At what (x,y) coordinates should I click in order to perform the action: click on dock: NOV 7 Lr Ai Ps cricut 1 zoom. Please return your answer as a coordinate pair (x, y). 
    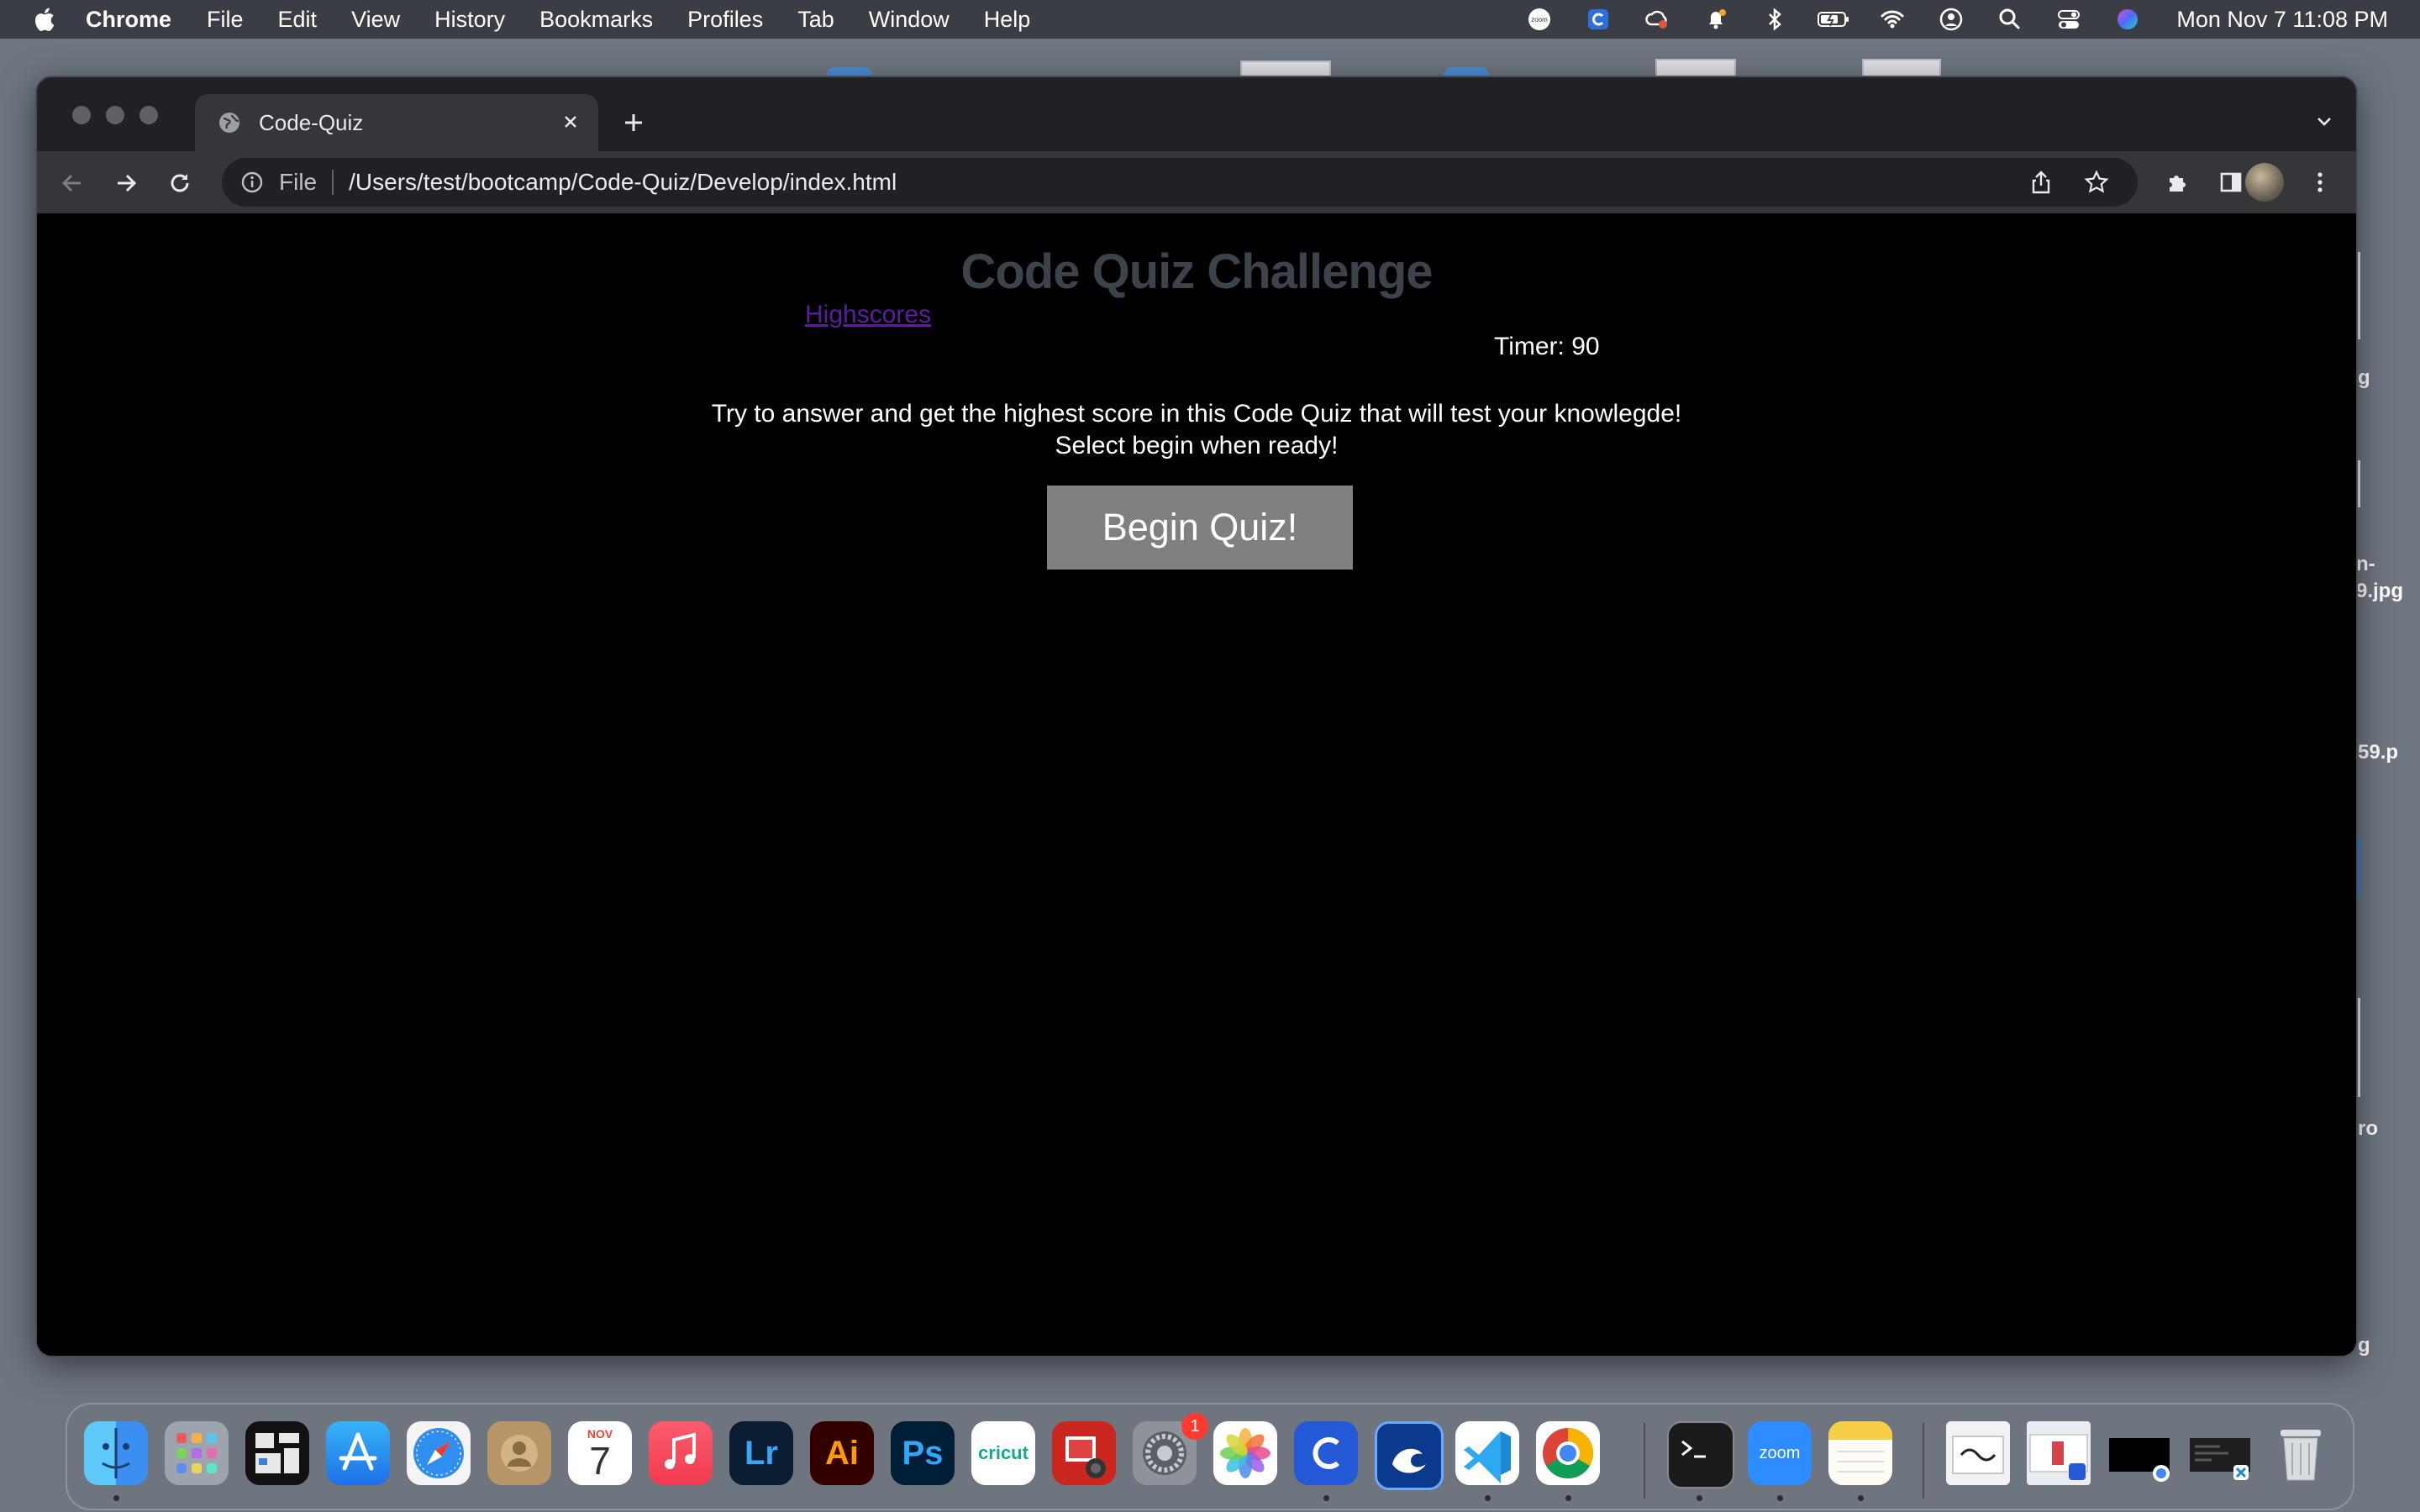
    Looking at the image, I should click on (1210, 1456).